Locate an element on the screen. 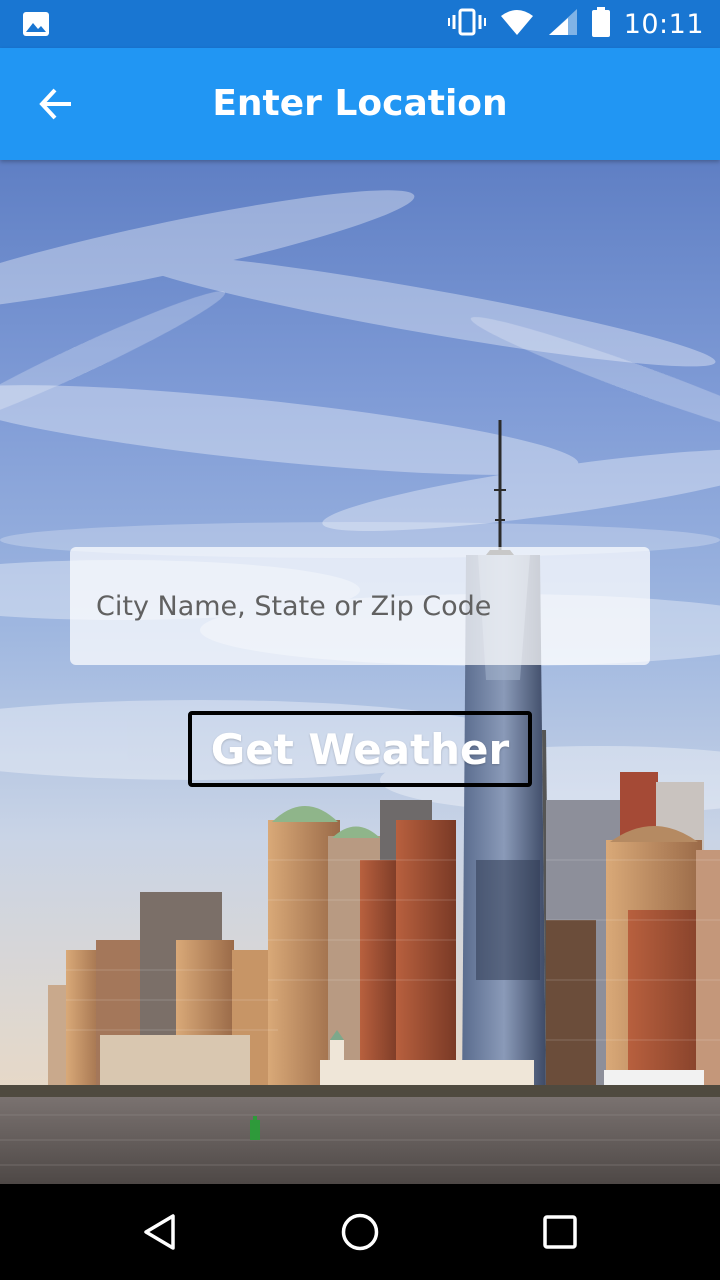 The image size is (720, 1280). nav-home-button is located at coordinates (360, 1232).